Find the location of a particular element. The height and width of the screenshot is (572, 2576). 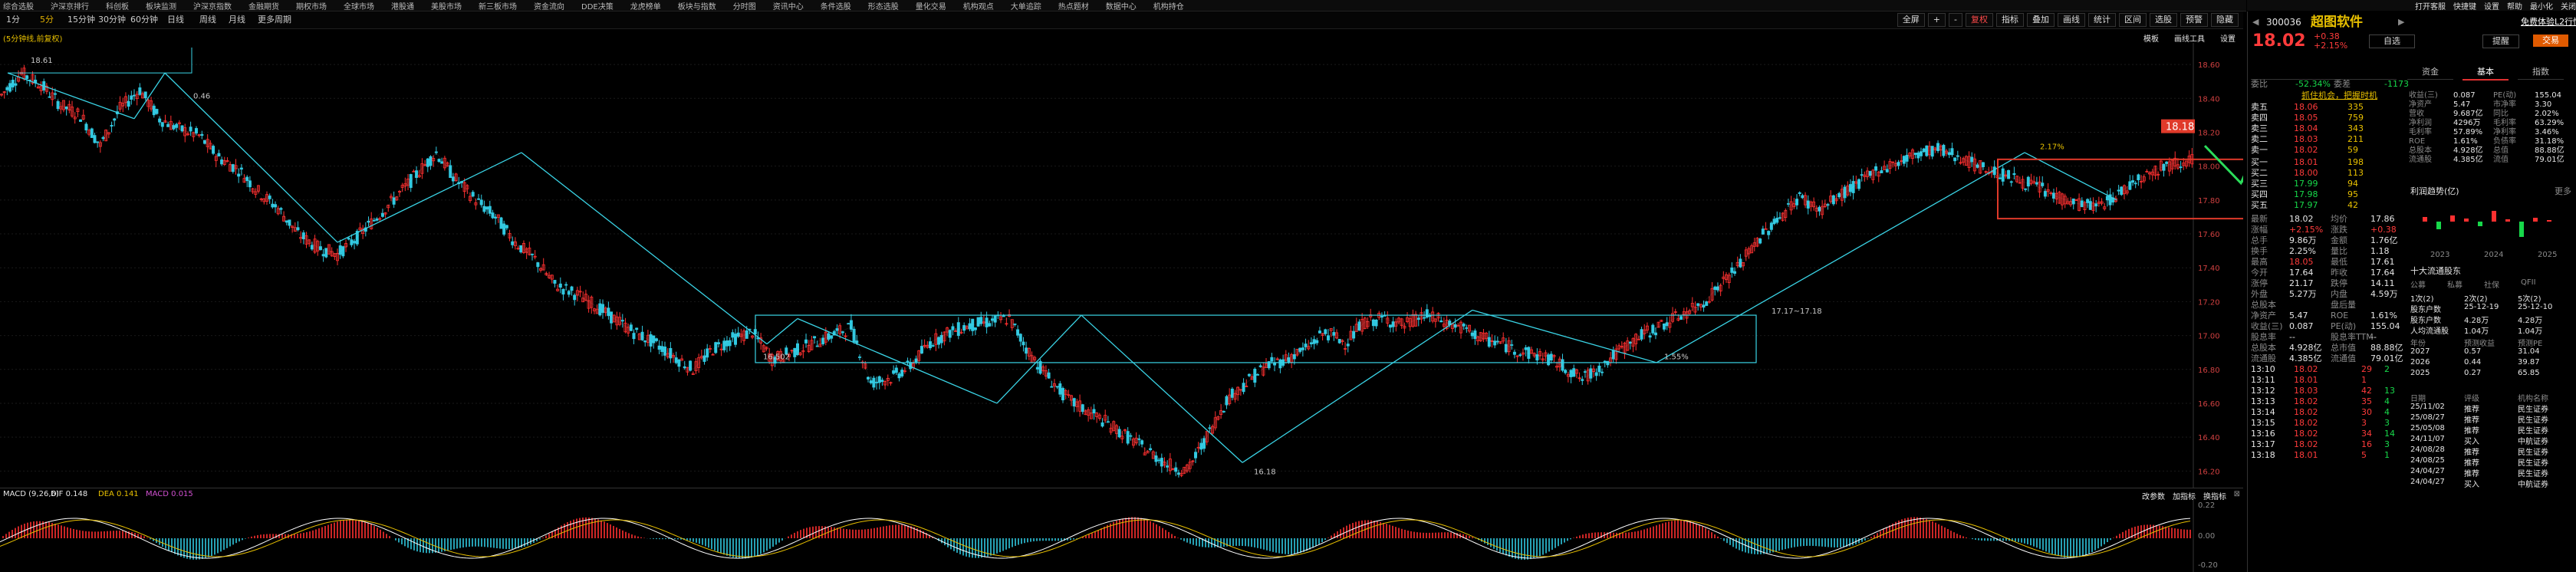

ask-label: 卖三 is located at coordinates (2259, 128).